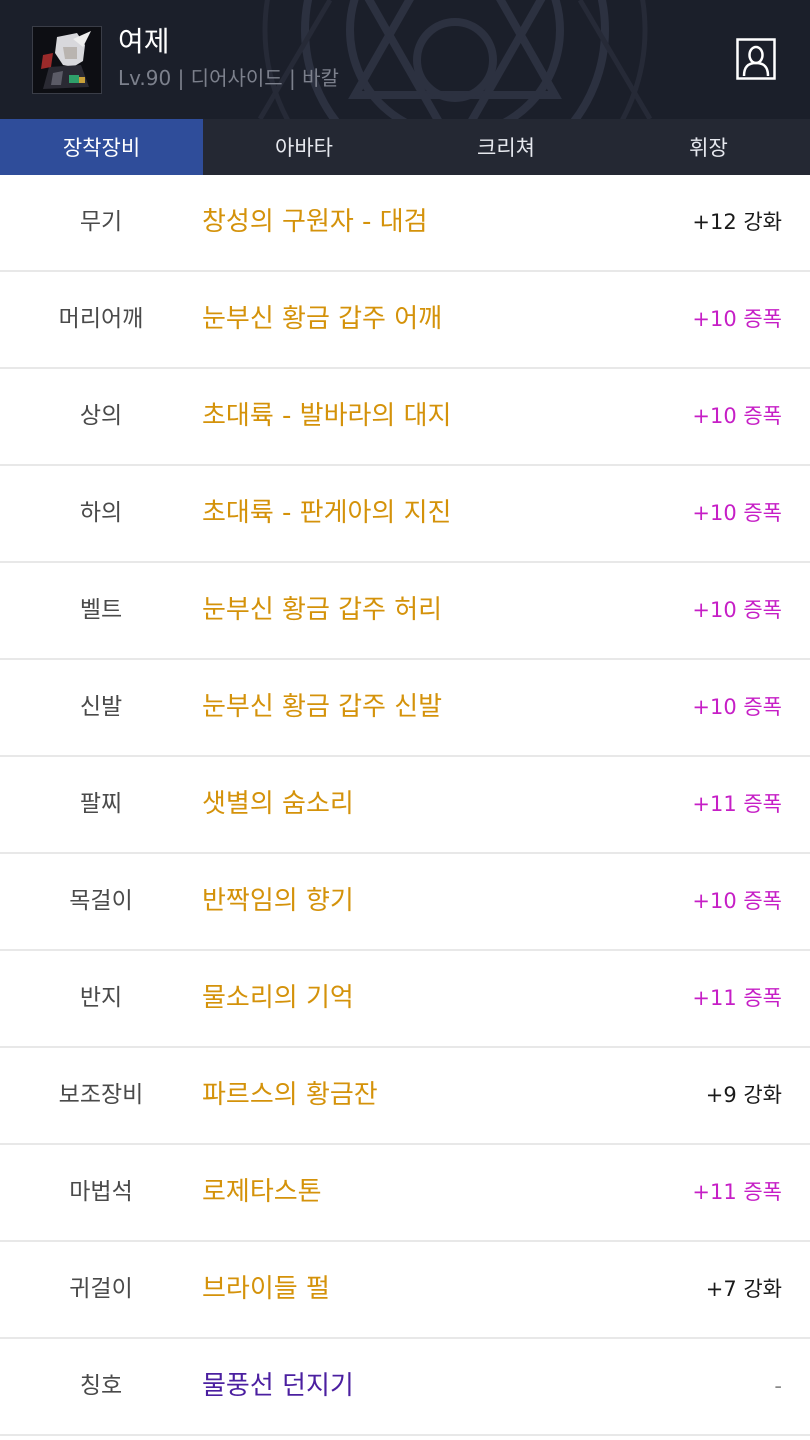 This screenshot has width=810, height=1440. I want to click on equipment-item-name: 파르스의 황금잔, so click(290, 1095).